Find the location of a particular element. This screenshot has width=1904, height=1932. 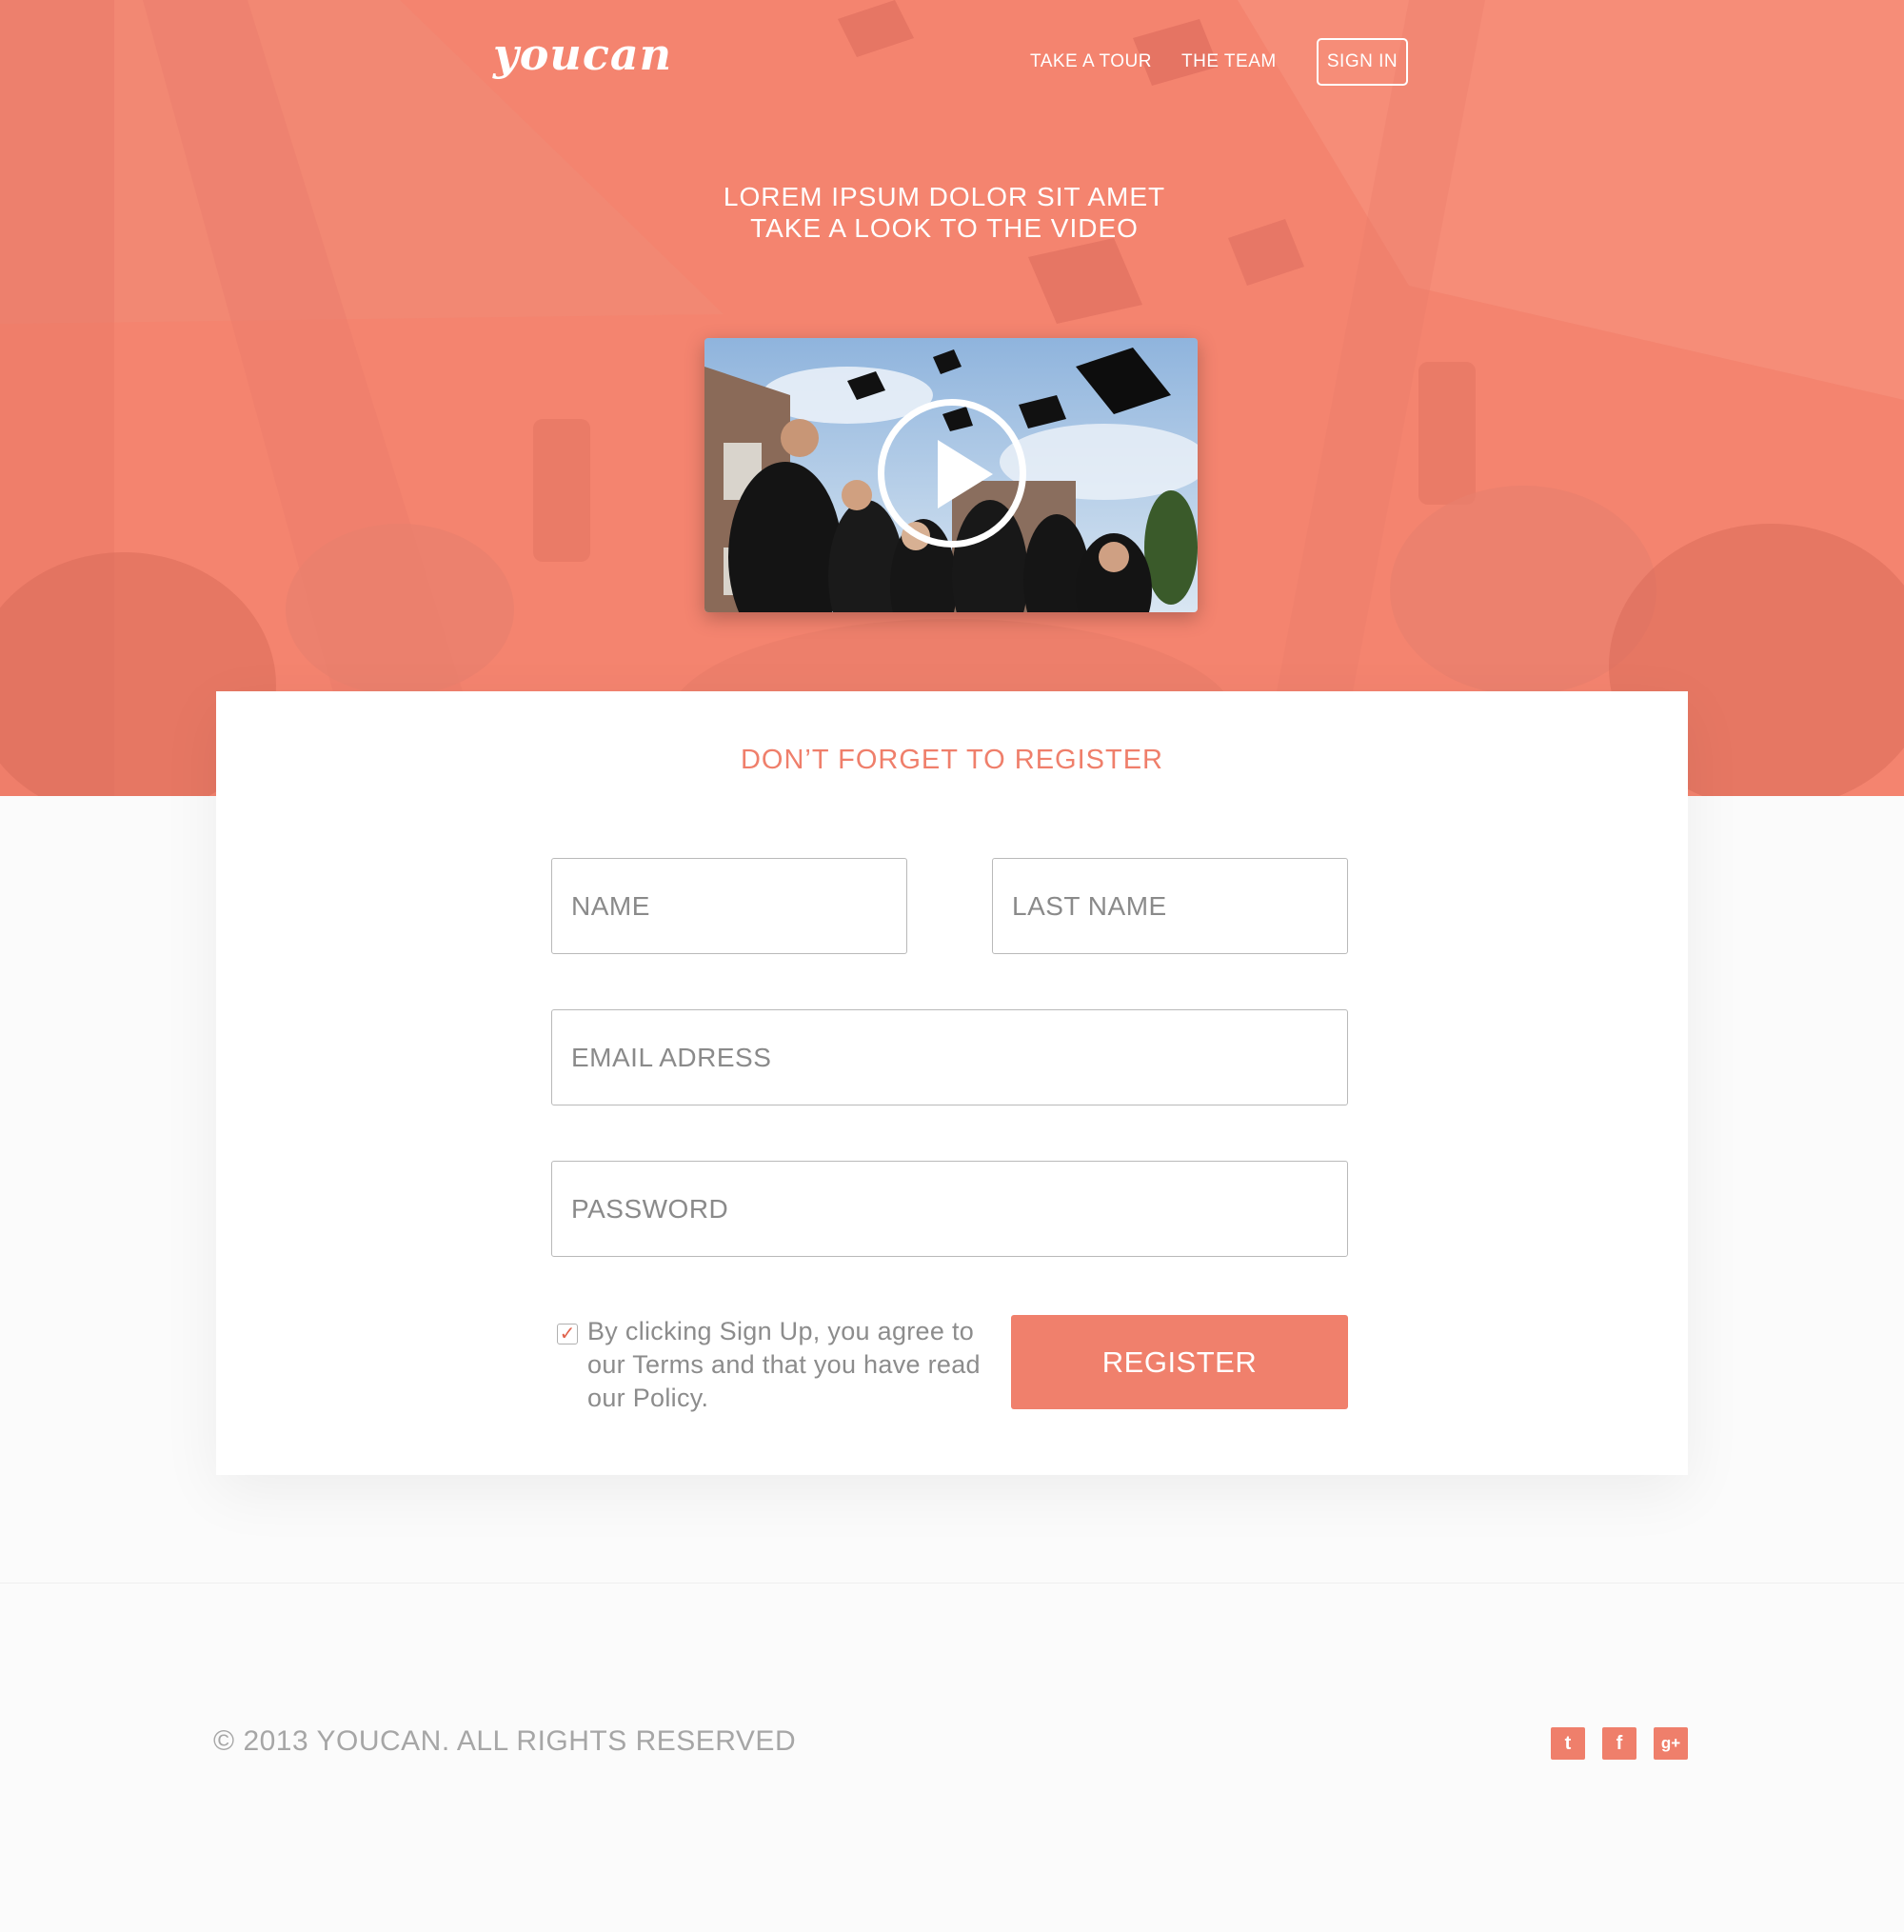

checkmark-icon: ✓ is located at coordinates (567, 1334).